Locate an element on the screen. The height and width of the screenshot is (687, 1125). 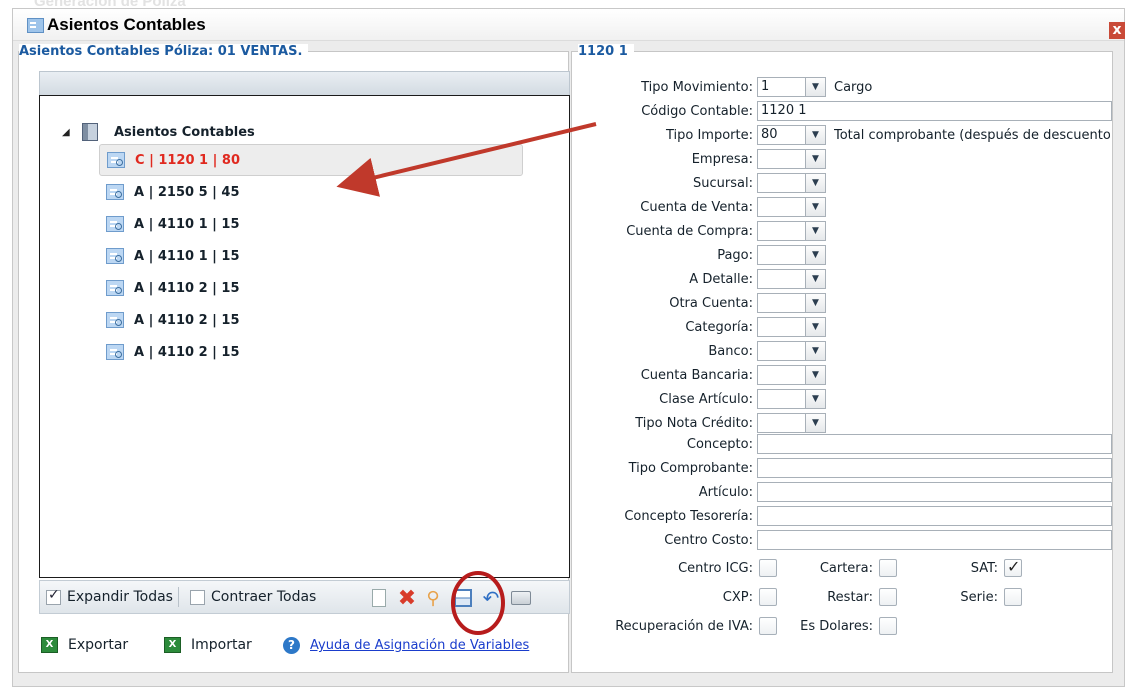
import-button: X Importar is located at coordinates (208, 645).